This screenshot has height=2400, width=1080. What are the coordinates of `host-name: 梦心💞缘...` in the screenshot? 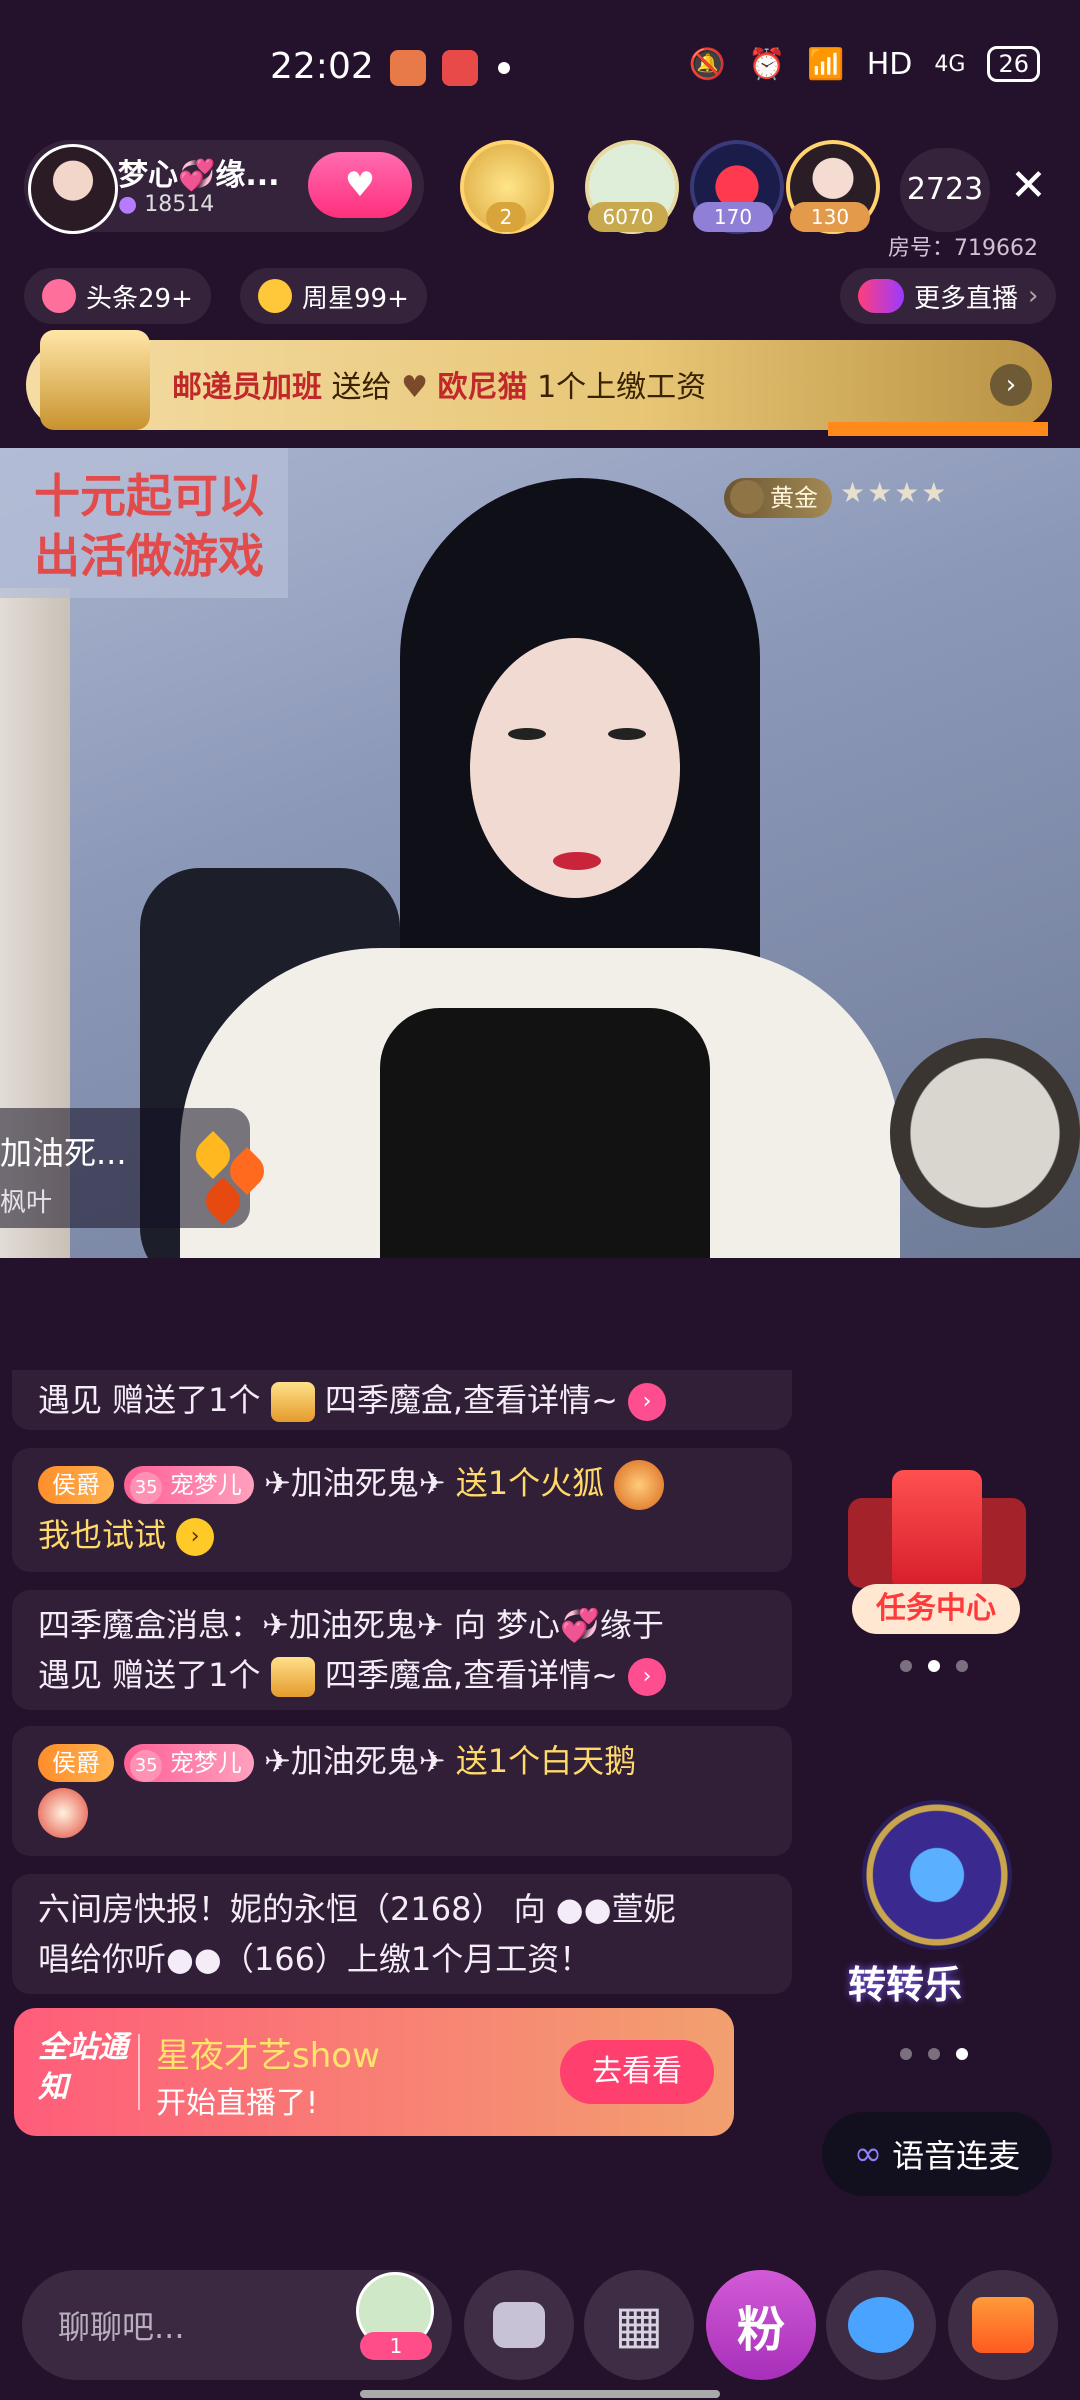 It's located at (199, 175).